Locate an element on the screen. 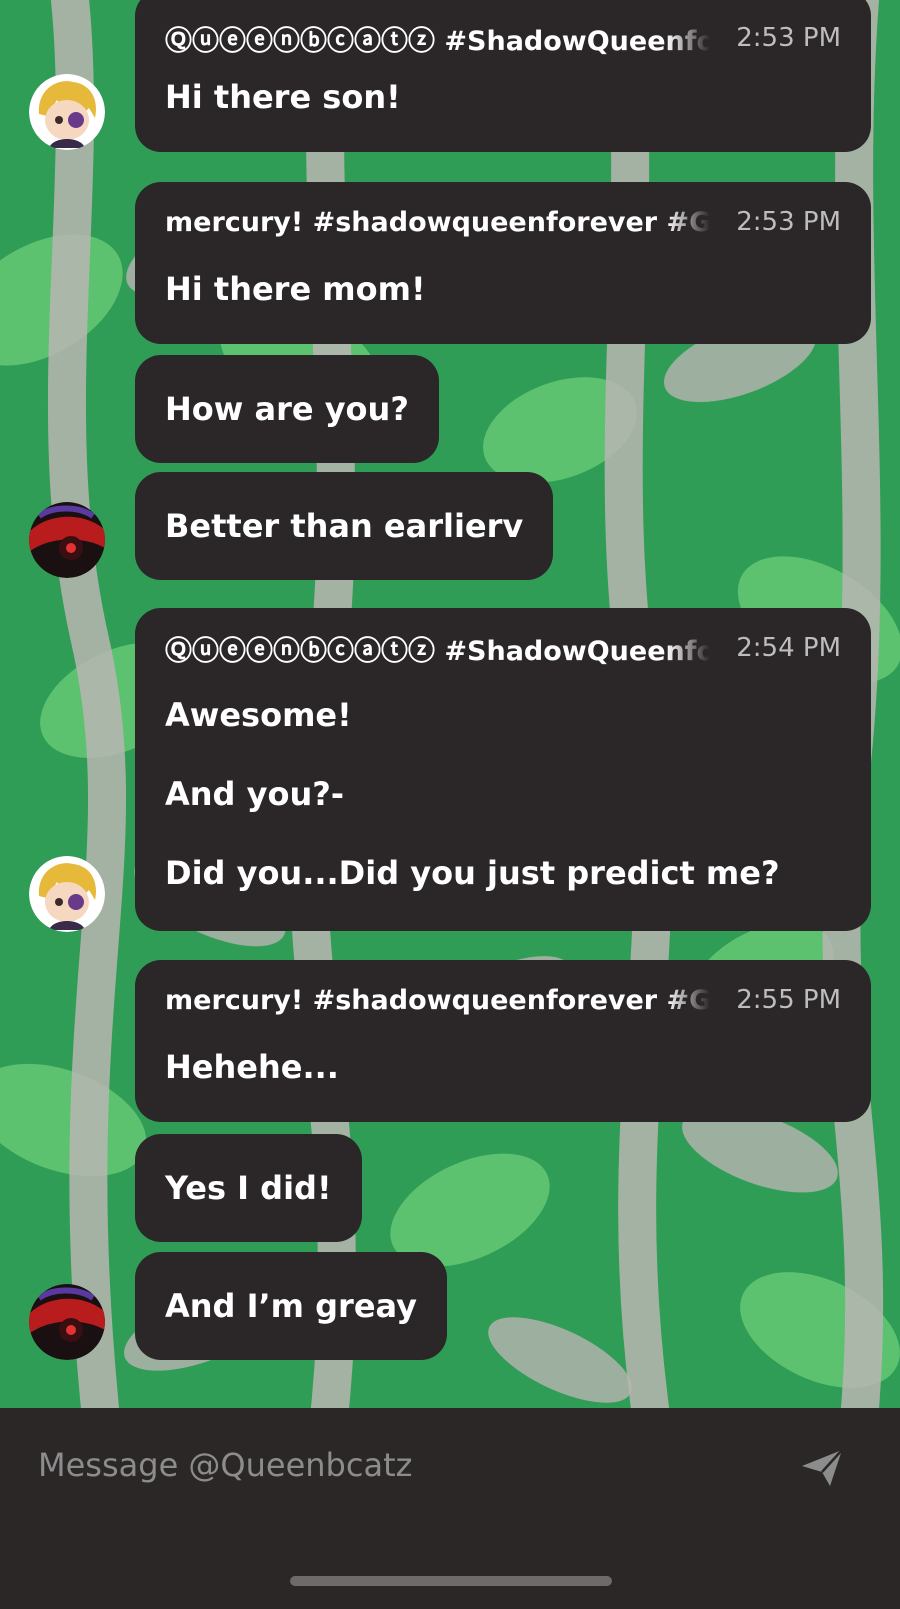  message-bubble: Yes I did! is located at coordinates (248, 1188).